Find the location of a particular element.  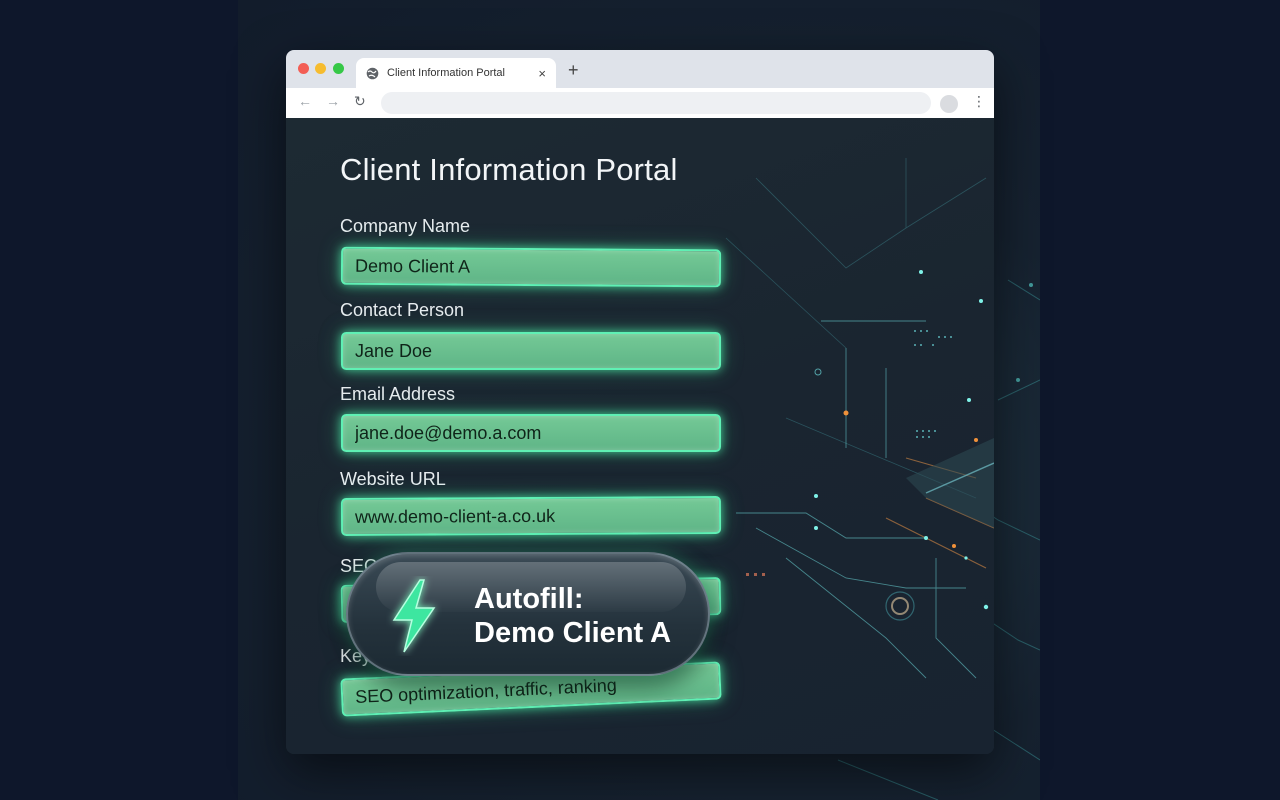

kebab-menu-icon: ⋮ is located at coordinates (979, 101).